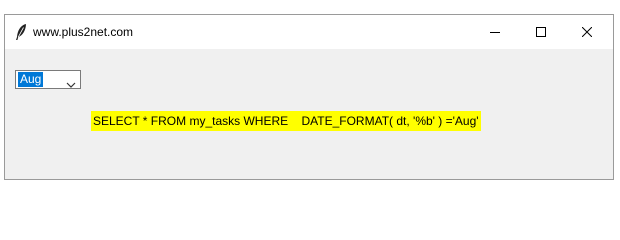  Describe the element at coordinates (48, 79) in the screenshot. I see `month-combobox: Aug` at that location.